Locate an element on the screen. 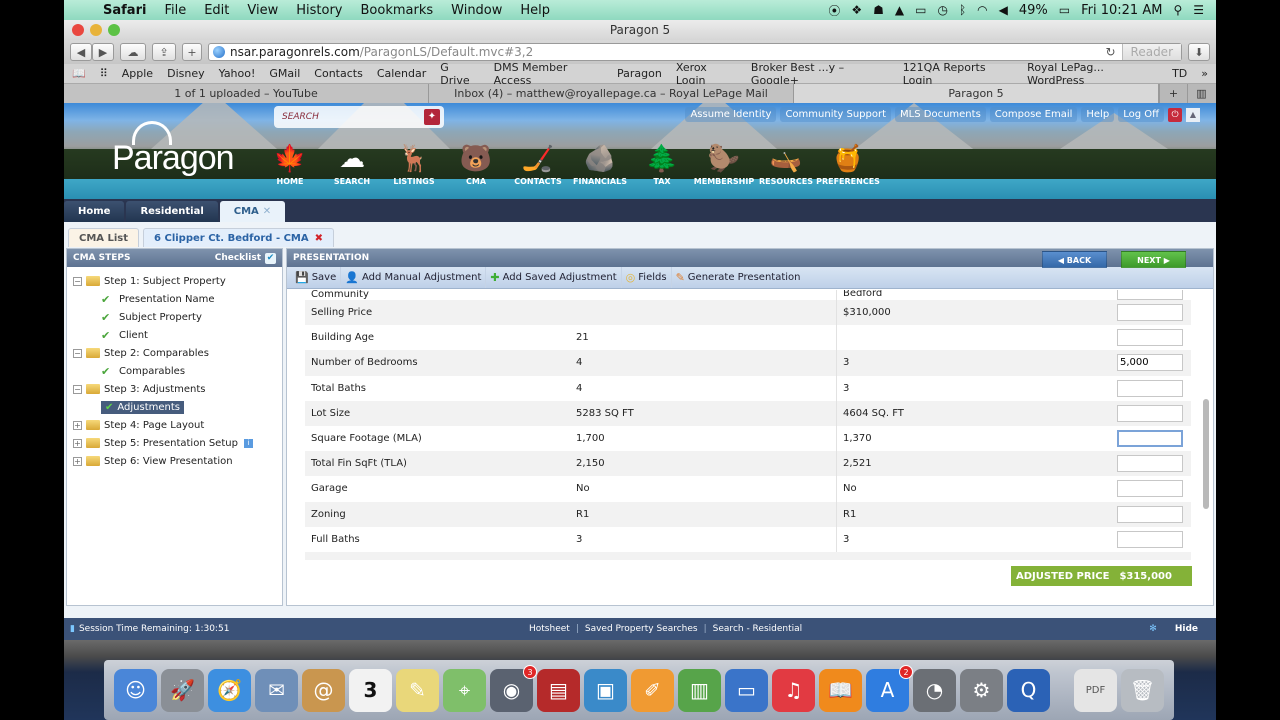 The height and width of the screenshot is (720, 1280). back-button: ◀ BACK is located at coordinates (1074, 259).